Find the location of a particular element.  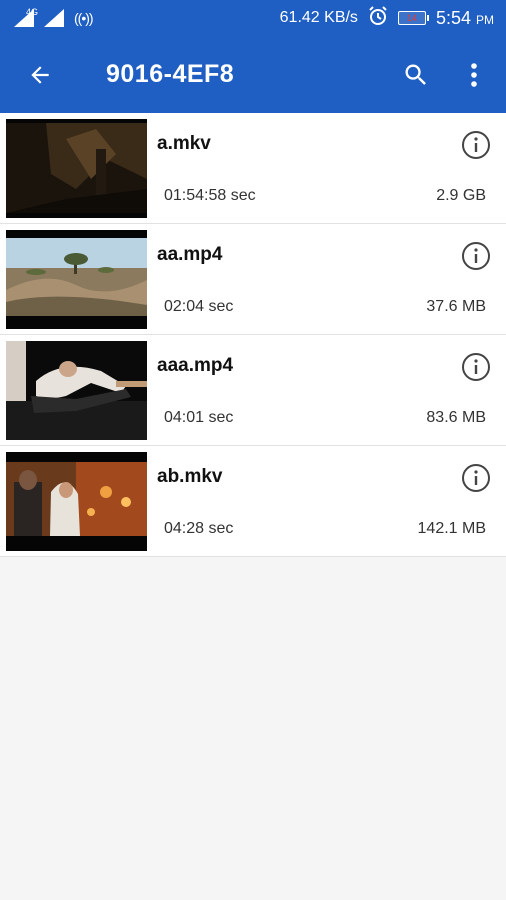

alarm-icon is located at coordinates (378, 18).